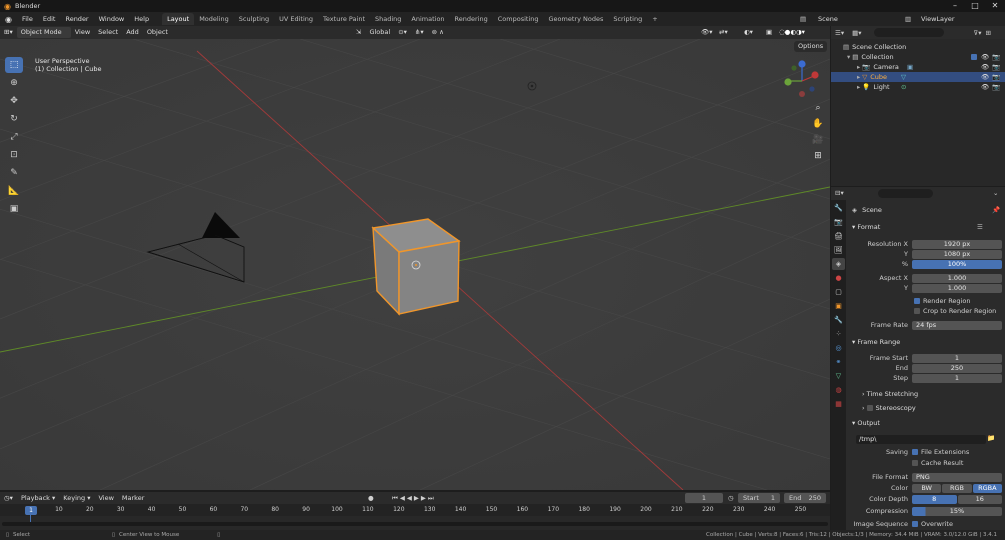 Image resolution: width=1005 pixels, height=540 pixels. Describe the element at coordinates (848, 57) in the screenshot. I see `expand-icon: ▾` at that location.